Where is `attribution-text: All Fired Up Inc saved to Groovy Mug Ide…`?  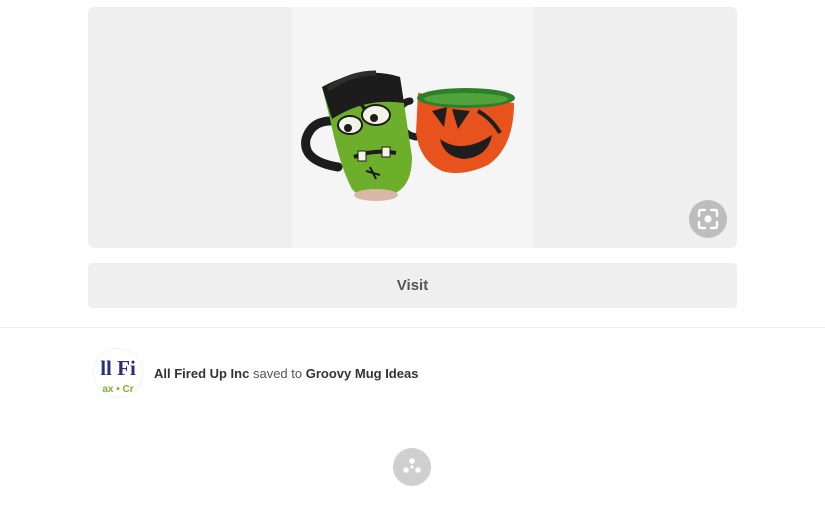
attribution-text: All Fired Up Inc saved to Groovy Mug Ide… is located at coordinates (286, 373).